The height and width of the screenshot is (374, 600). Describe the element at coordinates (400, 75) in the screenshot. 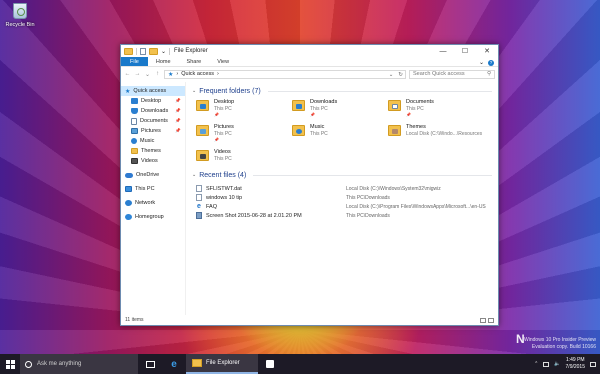

I see `refresh-icon: ↻` at that location.